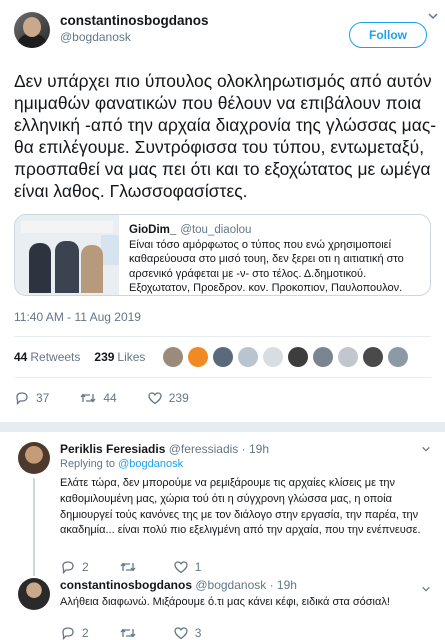  Describe the element at coordinates (31, 398) in the screenshot. I see `reply-button: 37` at that location.